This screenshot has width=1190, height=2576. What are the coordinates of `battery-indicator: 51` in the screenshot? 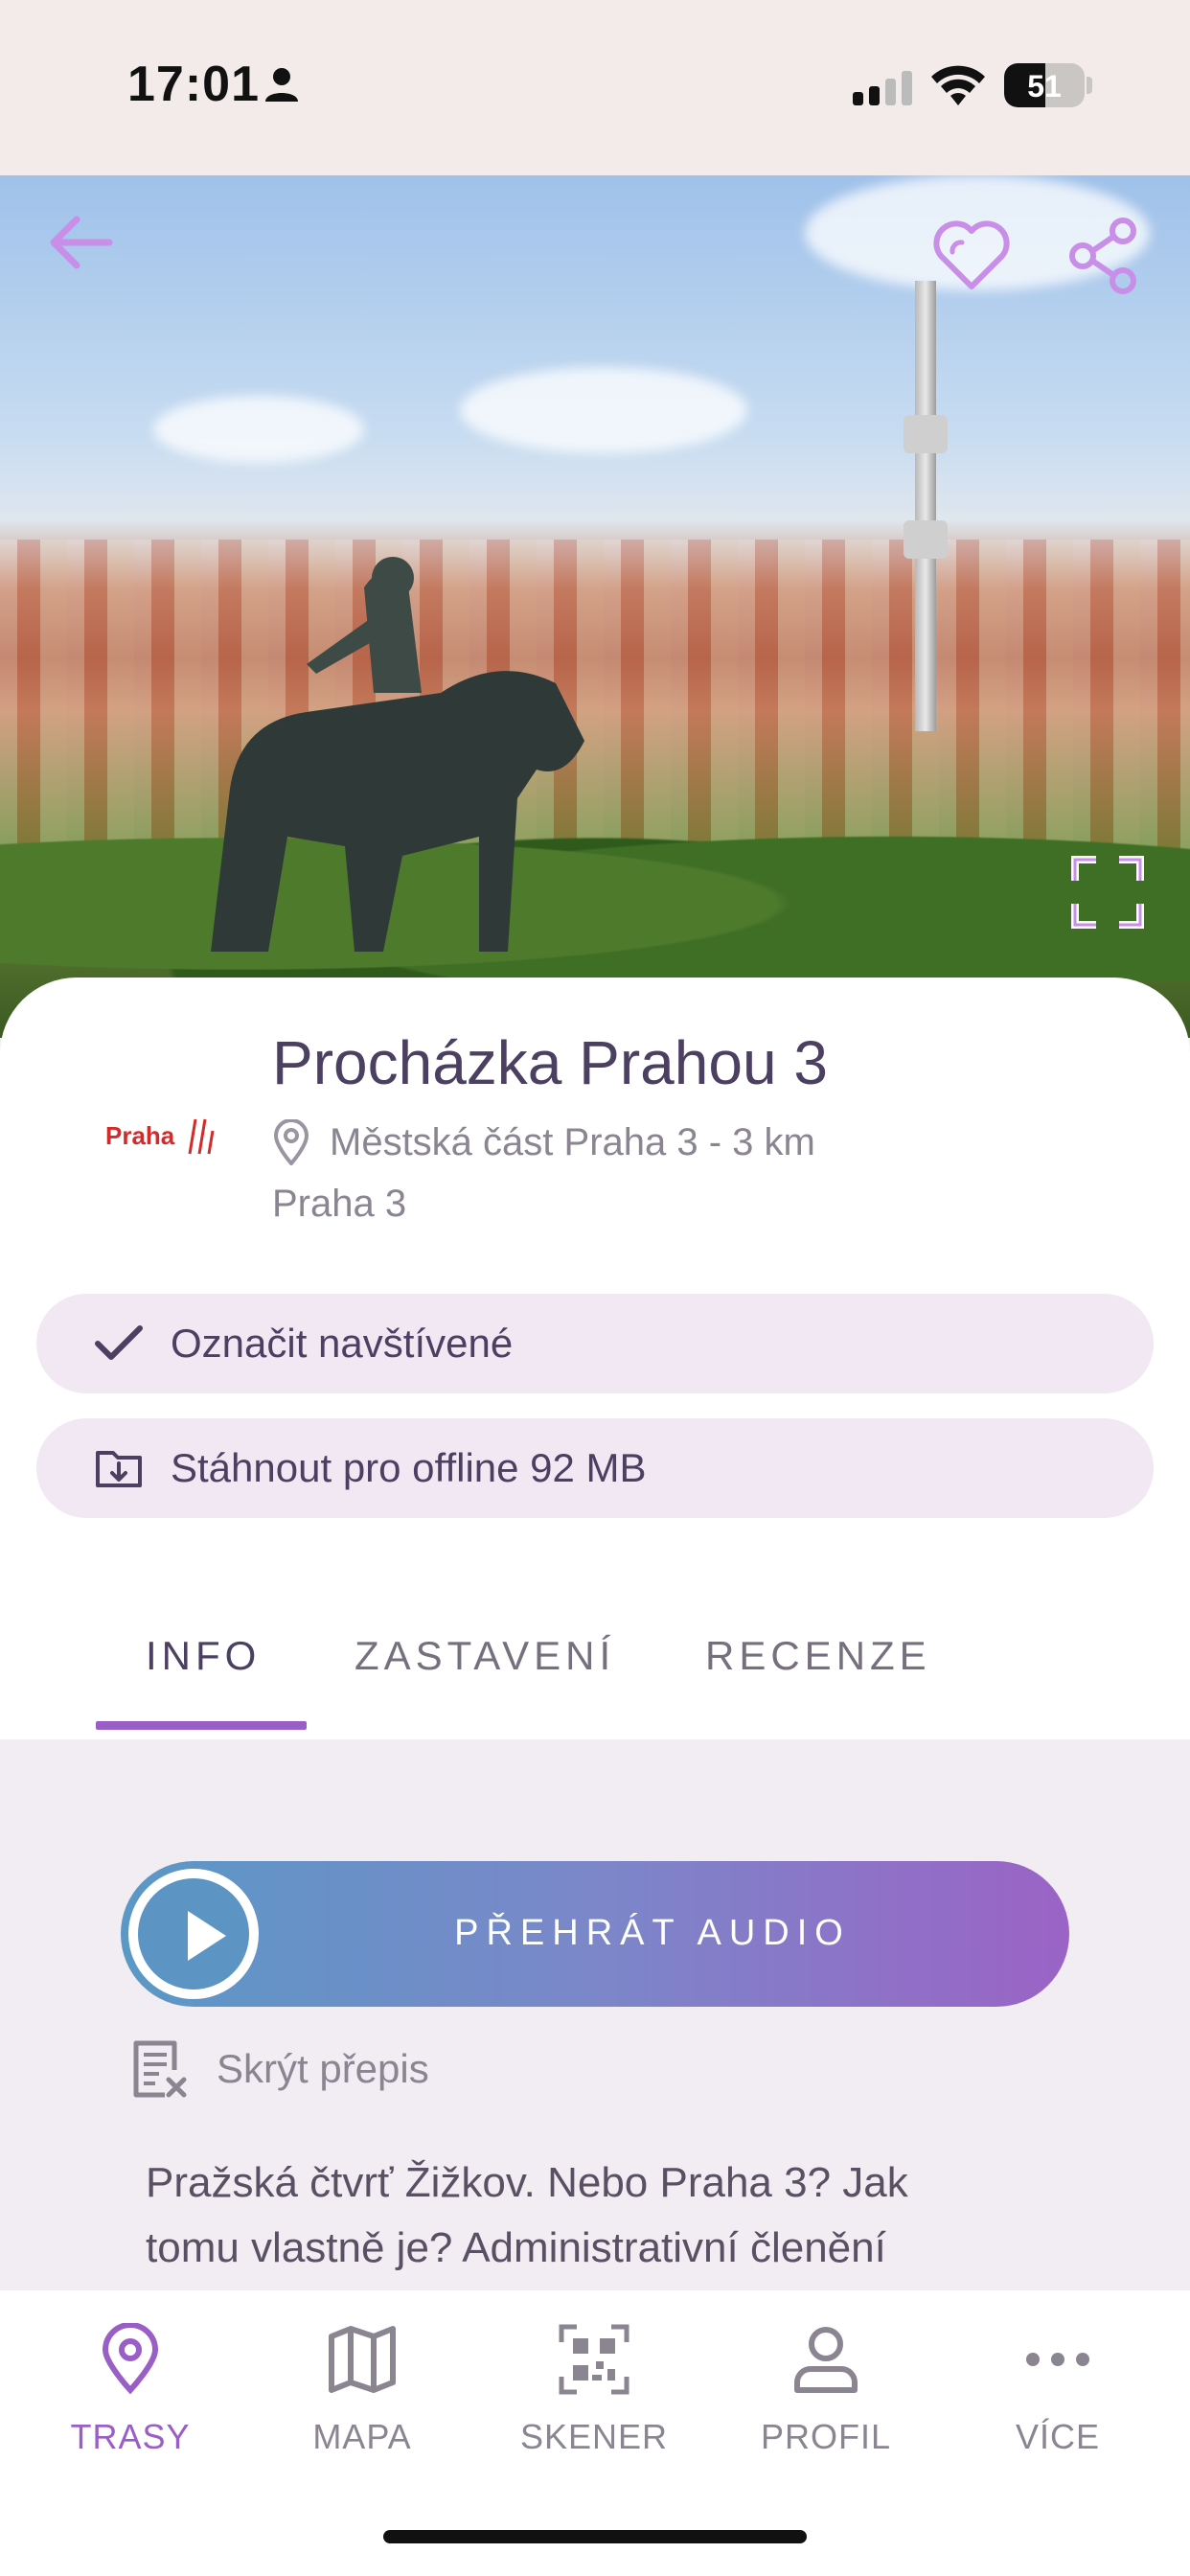 It's located at (1044, 85).